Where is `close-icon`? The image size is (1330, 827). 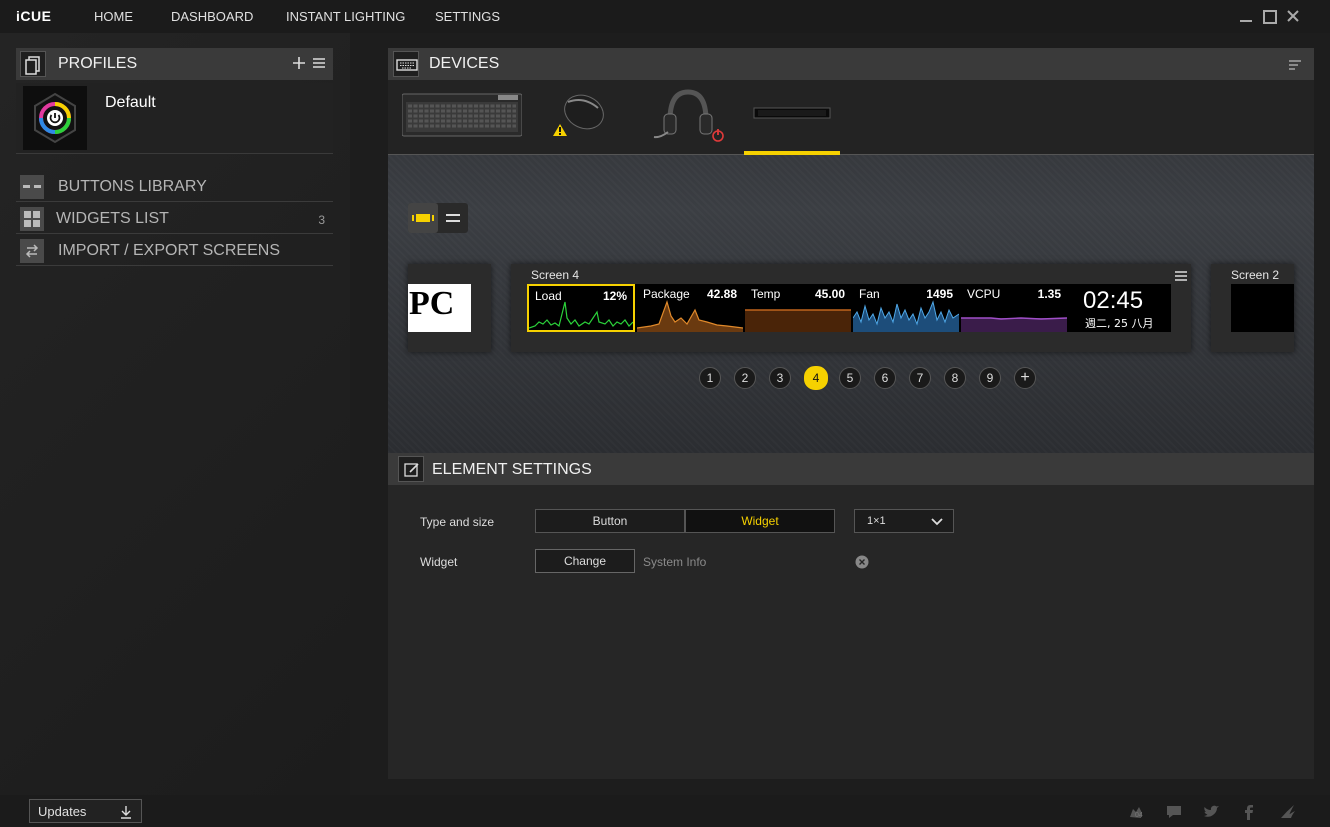
close-icon is located at coordinates (1293, 16).